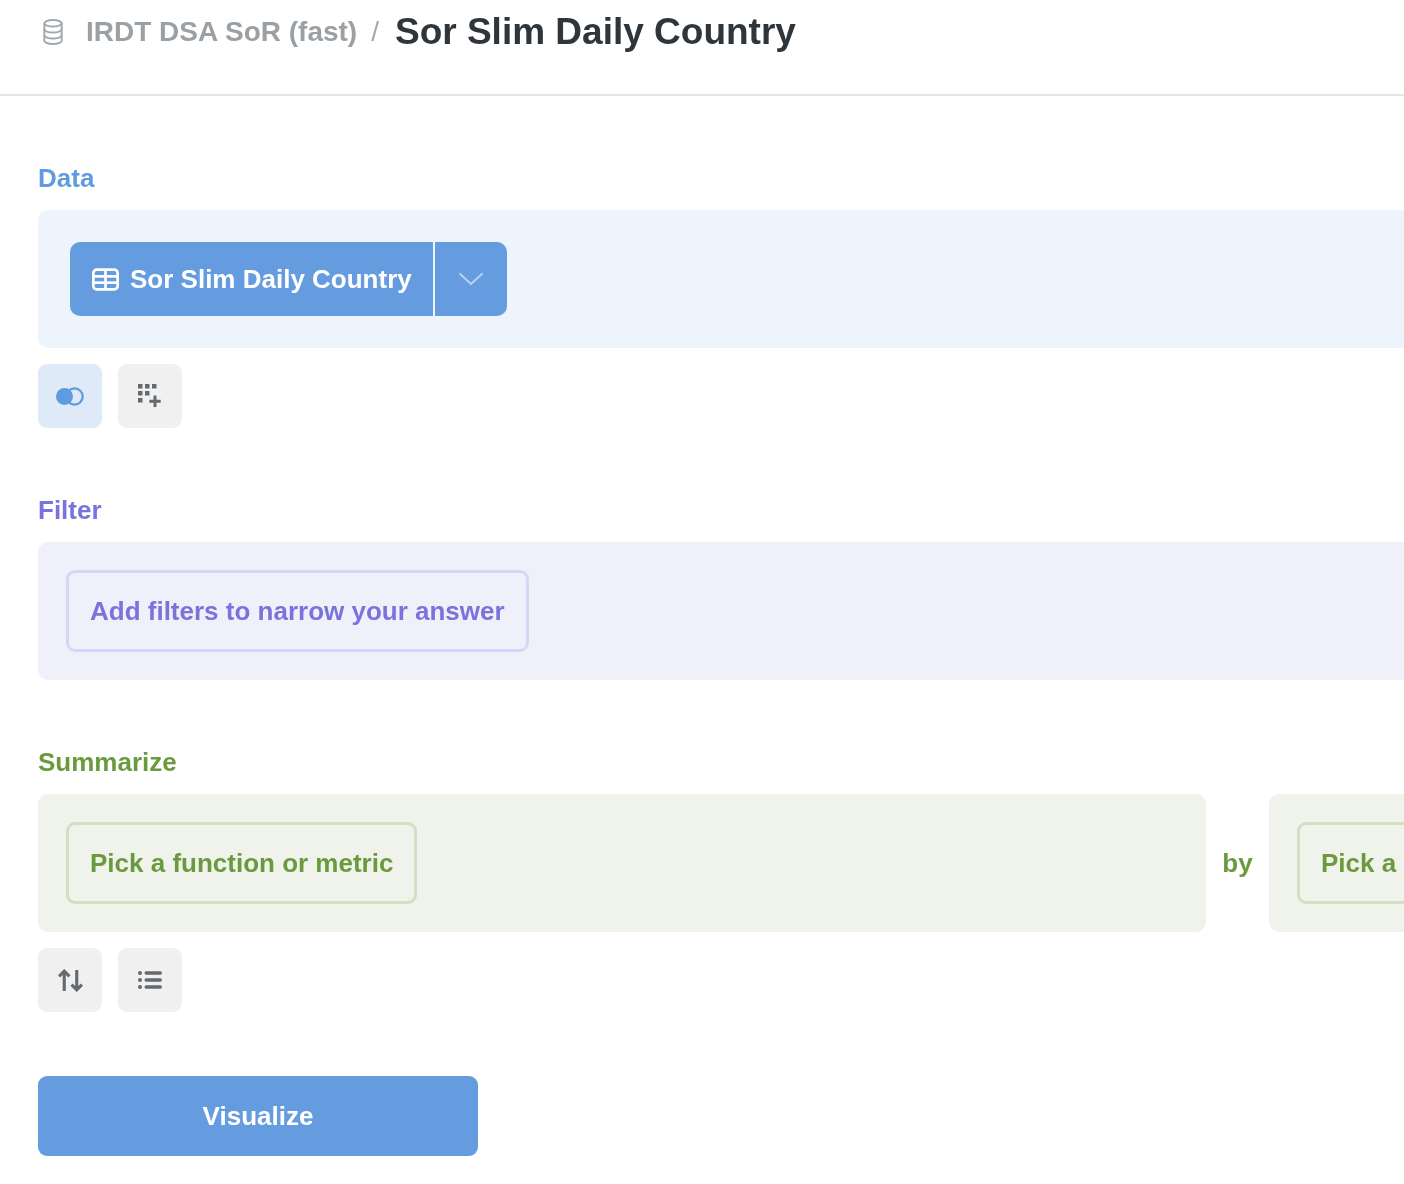 The height and width of the screenshot is (1184, 1404). I want to click on join-button, so click(70, 396).